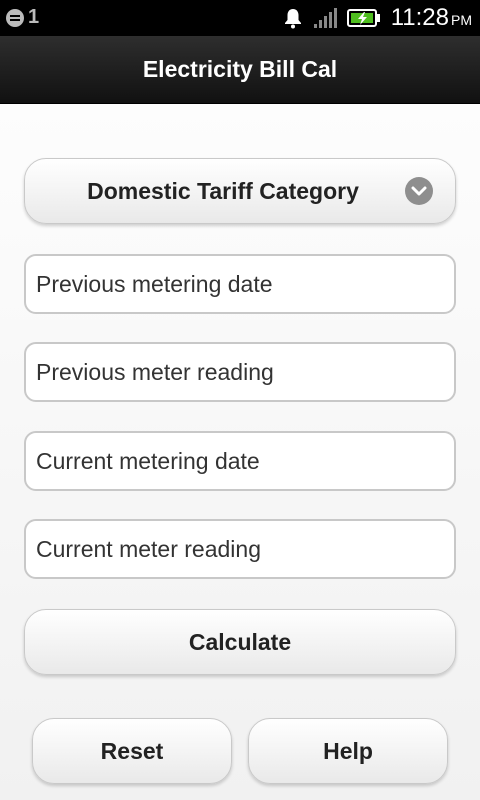  What do you see at coordinates (34, 17) in the screenshot?
I see `notification-count: 1` at bounding box center [34, 17].